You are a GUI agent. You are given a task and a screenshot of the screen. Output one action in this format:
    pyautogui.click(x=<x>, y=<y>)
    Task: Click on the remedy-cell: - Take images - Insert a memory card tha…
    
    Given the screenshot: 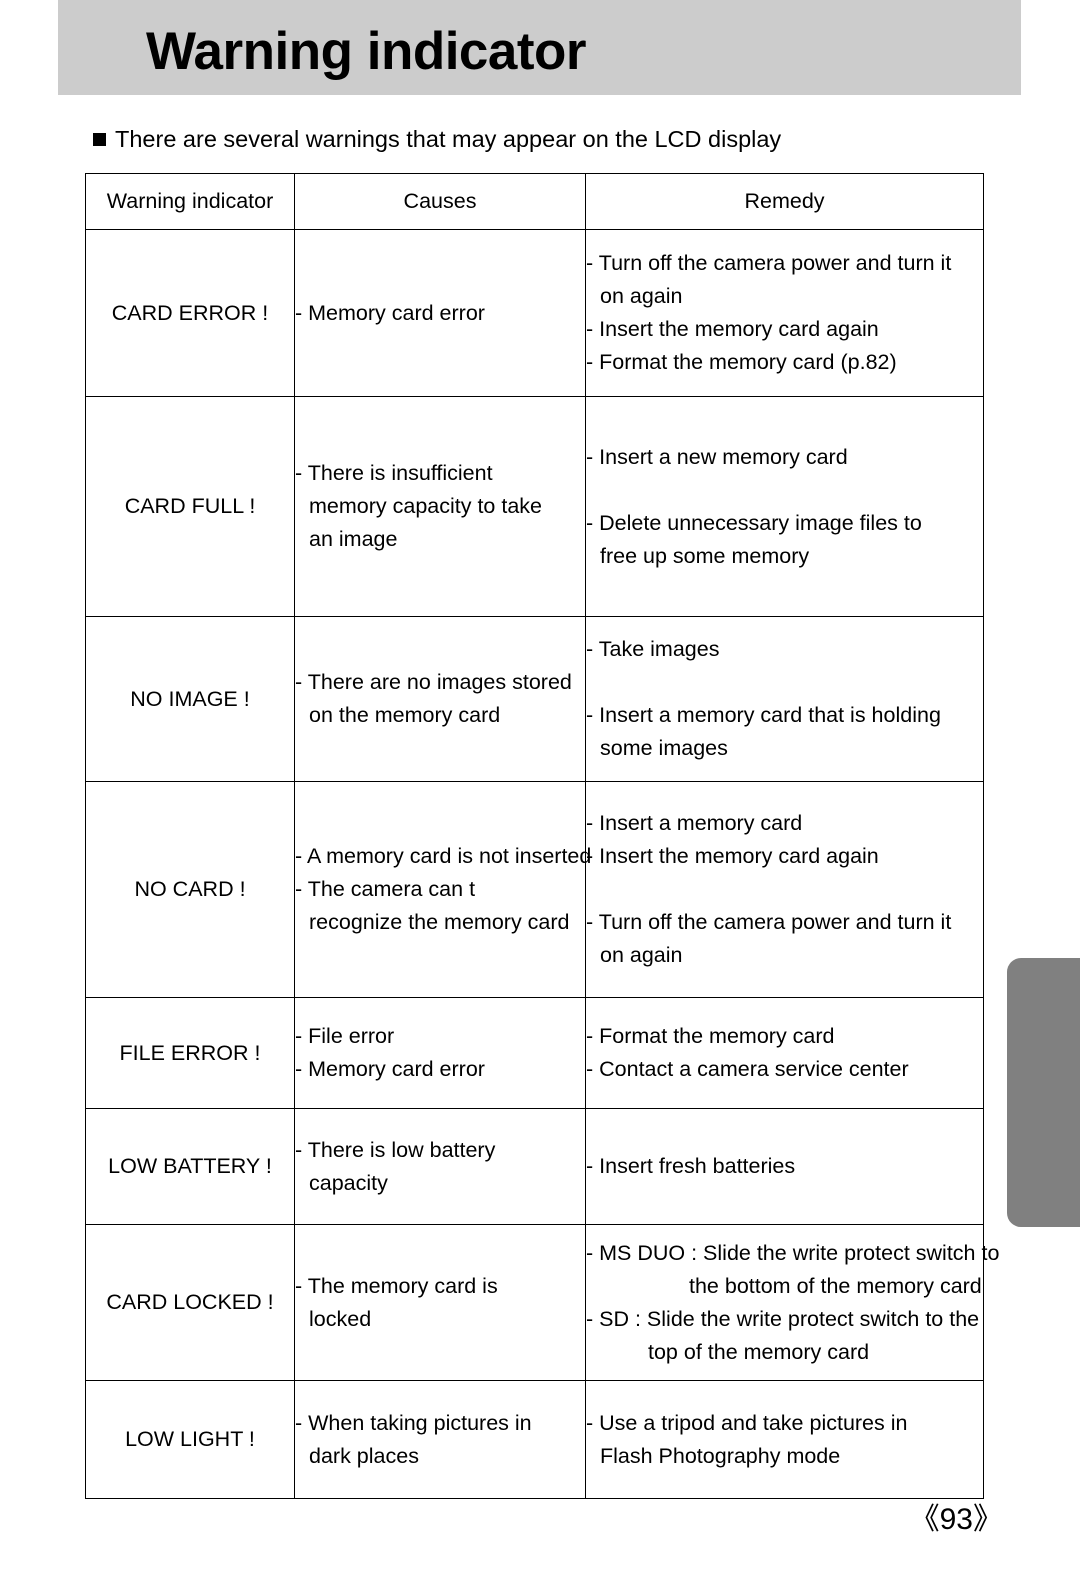 What is the action you would take?
    pyautogui.click(x=784, y=699)
    